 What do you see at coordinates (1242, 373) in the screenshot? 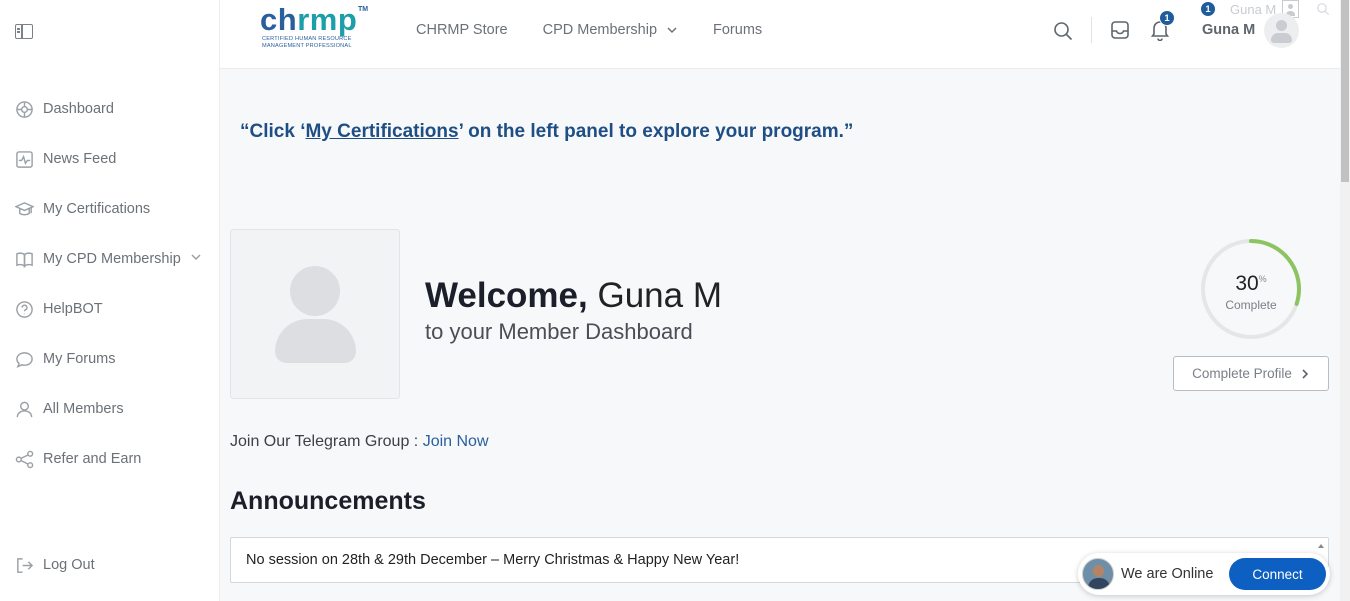
I see `complete-profile-label: Complete Profile` at bounding box center [1242, 373].